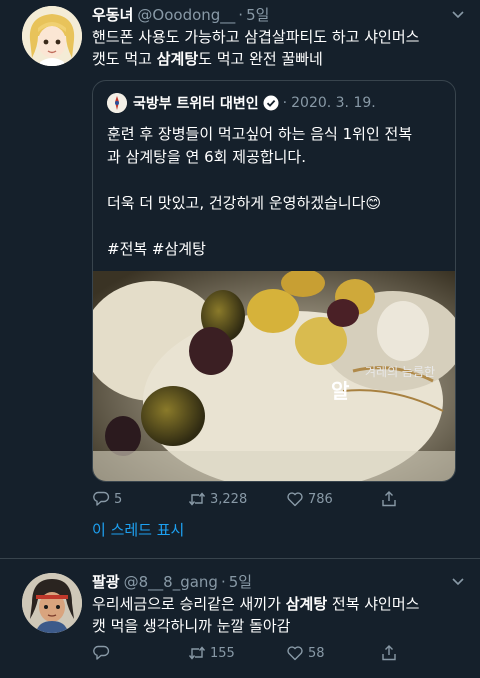 Image resolution: width=480 pixels, height=678 pixels. I want to click on tweet-text-line: 우리세금으로 승리같은 새끼가 삼계탕 전복 샤인머스, so click(278, 604).